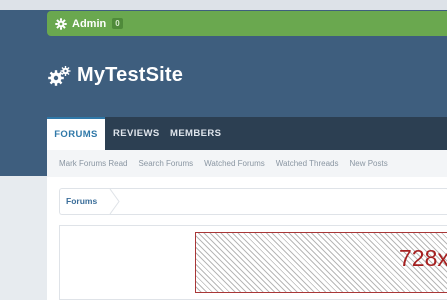  What do you see at coordinates (253, 201) in the screenshot?
I see `breadcrumb: Forums` at bounding box center [253, 201].